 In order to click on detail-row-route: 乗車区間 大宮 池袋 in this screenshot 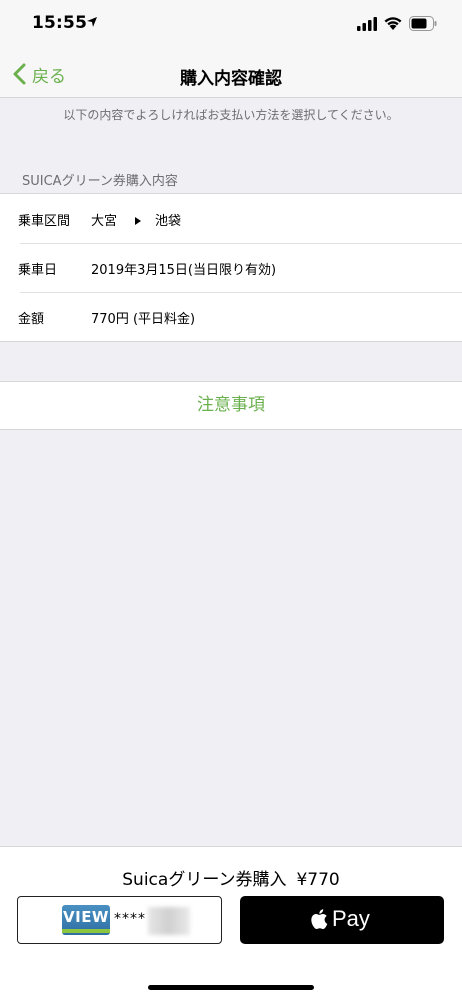, I will do `click(231, 218)`.